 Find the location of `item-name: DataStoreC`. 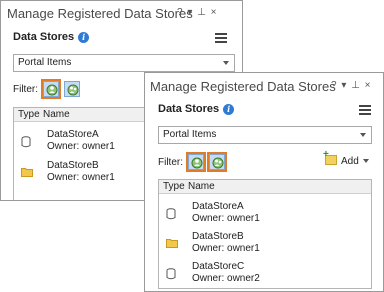

item-name: DataStoreC is located at coordinates (218, 266).